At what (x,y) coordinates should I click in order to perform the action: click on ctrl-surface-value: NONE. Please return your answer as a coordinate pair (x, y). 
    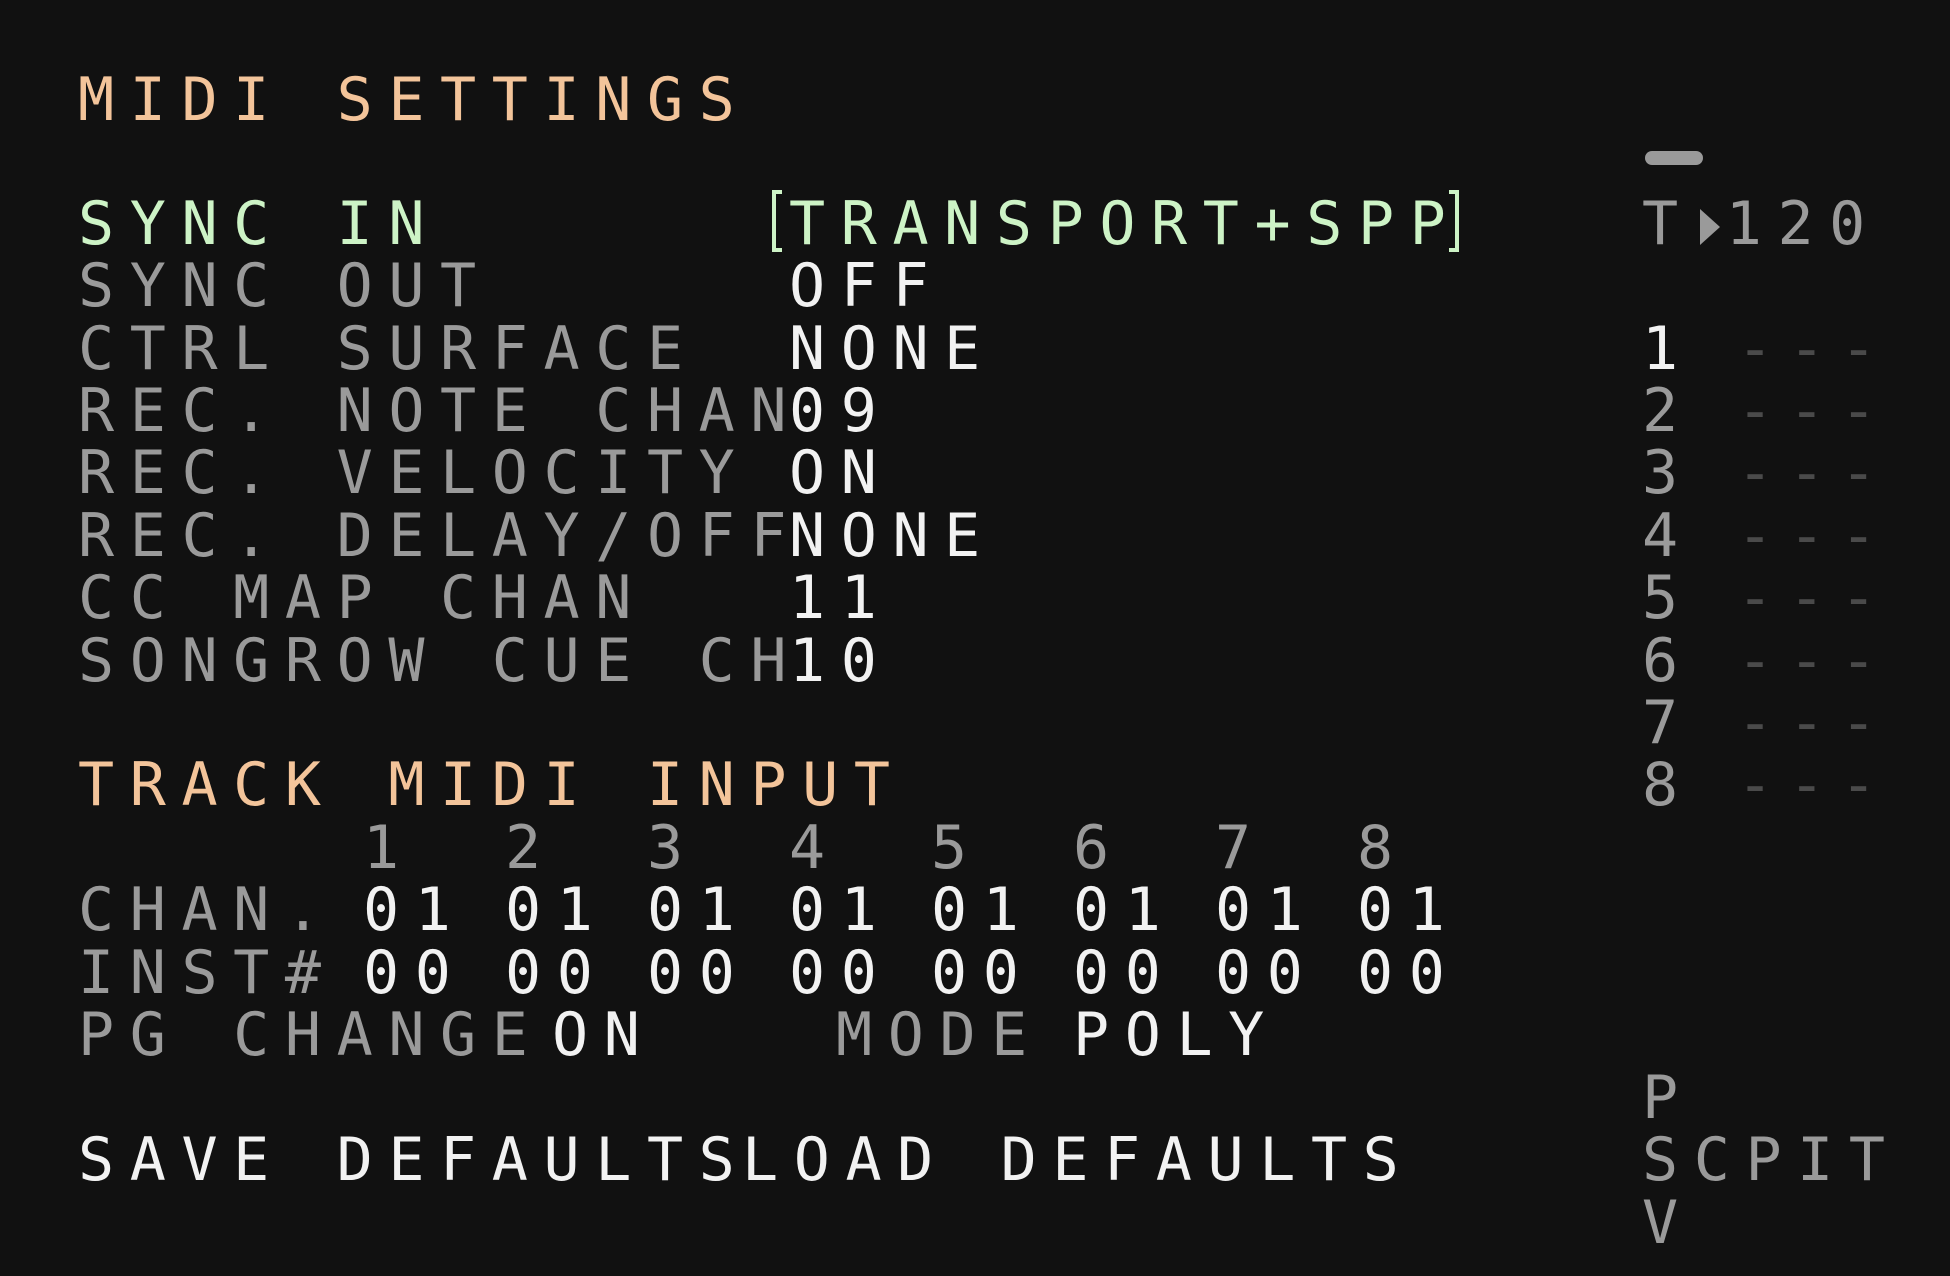
    Looking at the image, I should click on (892, 349).